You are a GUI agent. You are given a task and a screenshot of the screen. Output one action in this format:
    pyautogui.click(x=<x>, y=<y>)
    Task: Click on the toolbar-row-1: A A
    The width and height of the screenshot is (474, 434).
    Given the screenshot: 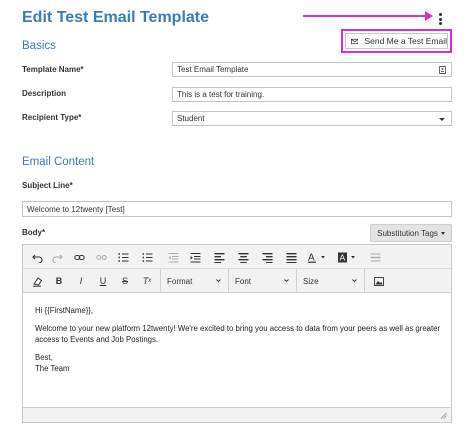 What is the action you would take?
    pyautogui.click(x=237, y=257)
    